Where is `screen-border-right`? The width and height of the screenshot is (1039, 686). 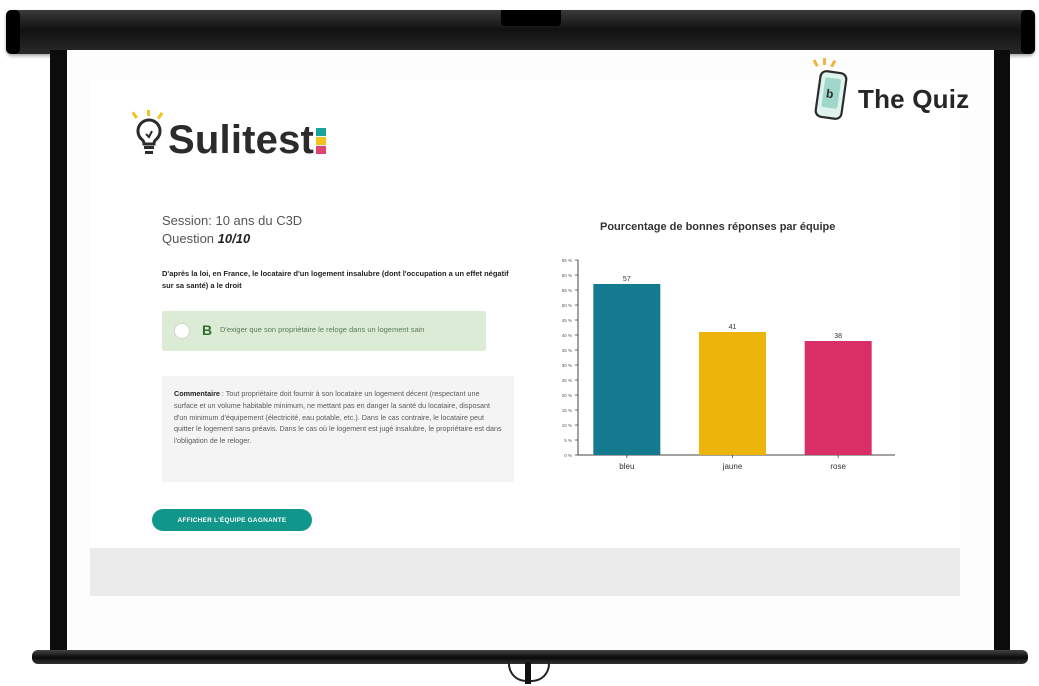 screen-border-right is located at coordinates (1002, 352).